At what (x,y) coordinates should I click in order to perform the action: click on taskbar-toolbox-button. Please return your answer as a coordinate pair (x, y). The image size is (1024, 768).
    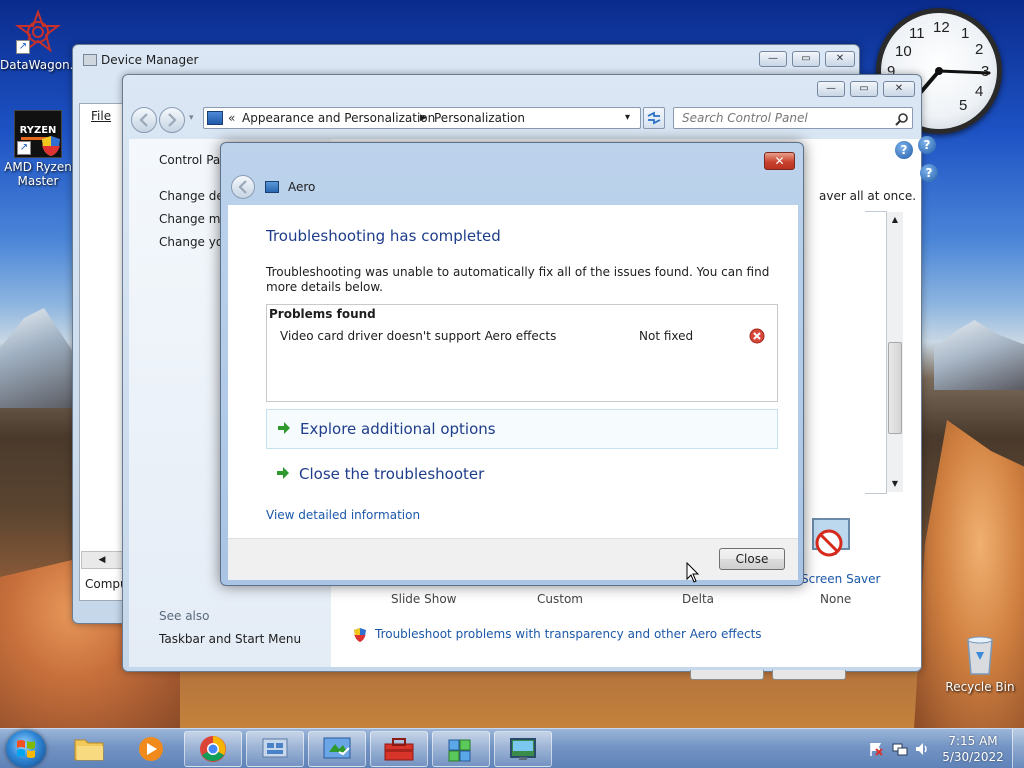
    Looking at the image, I should click on (399, 749).